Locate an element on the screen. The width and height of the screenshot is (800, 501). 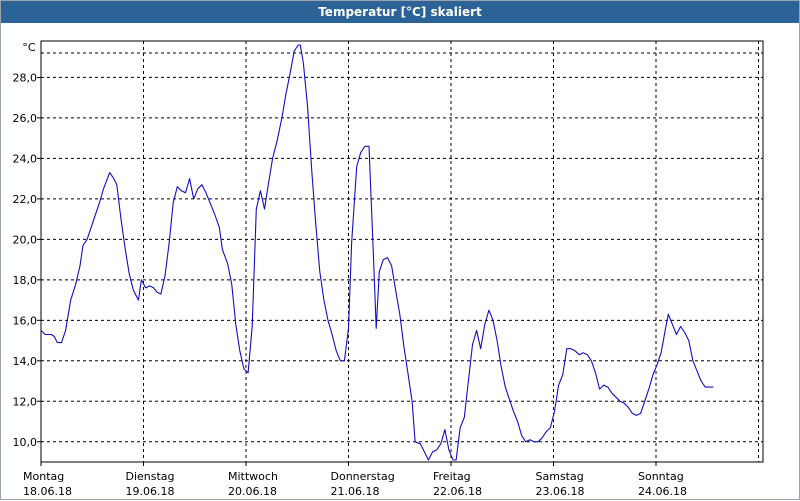
x-tick-date-label: 19.06.18 is located at coordinates (150, 491).